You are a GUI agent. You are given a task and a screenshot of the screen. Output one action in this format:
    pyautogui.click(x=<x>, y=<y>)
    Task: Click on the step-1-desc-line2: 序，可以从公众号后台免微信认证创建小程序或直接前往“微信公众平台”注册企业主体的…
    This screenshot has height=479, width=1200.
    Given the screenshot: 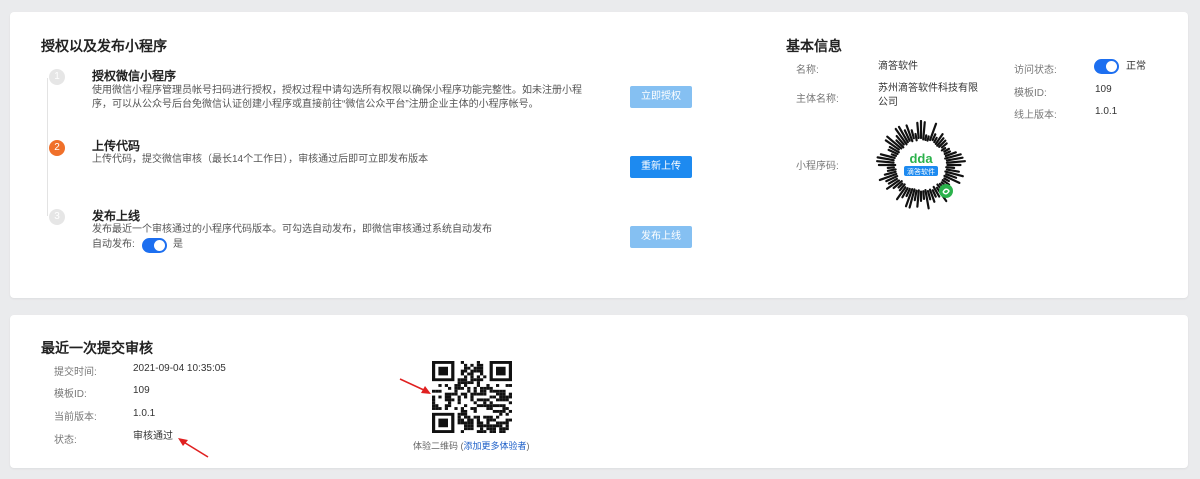 What is the action you would take?
    pyautogui.click(x=315, y=104)
    